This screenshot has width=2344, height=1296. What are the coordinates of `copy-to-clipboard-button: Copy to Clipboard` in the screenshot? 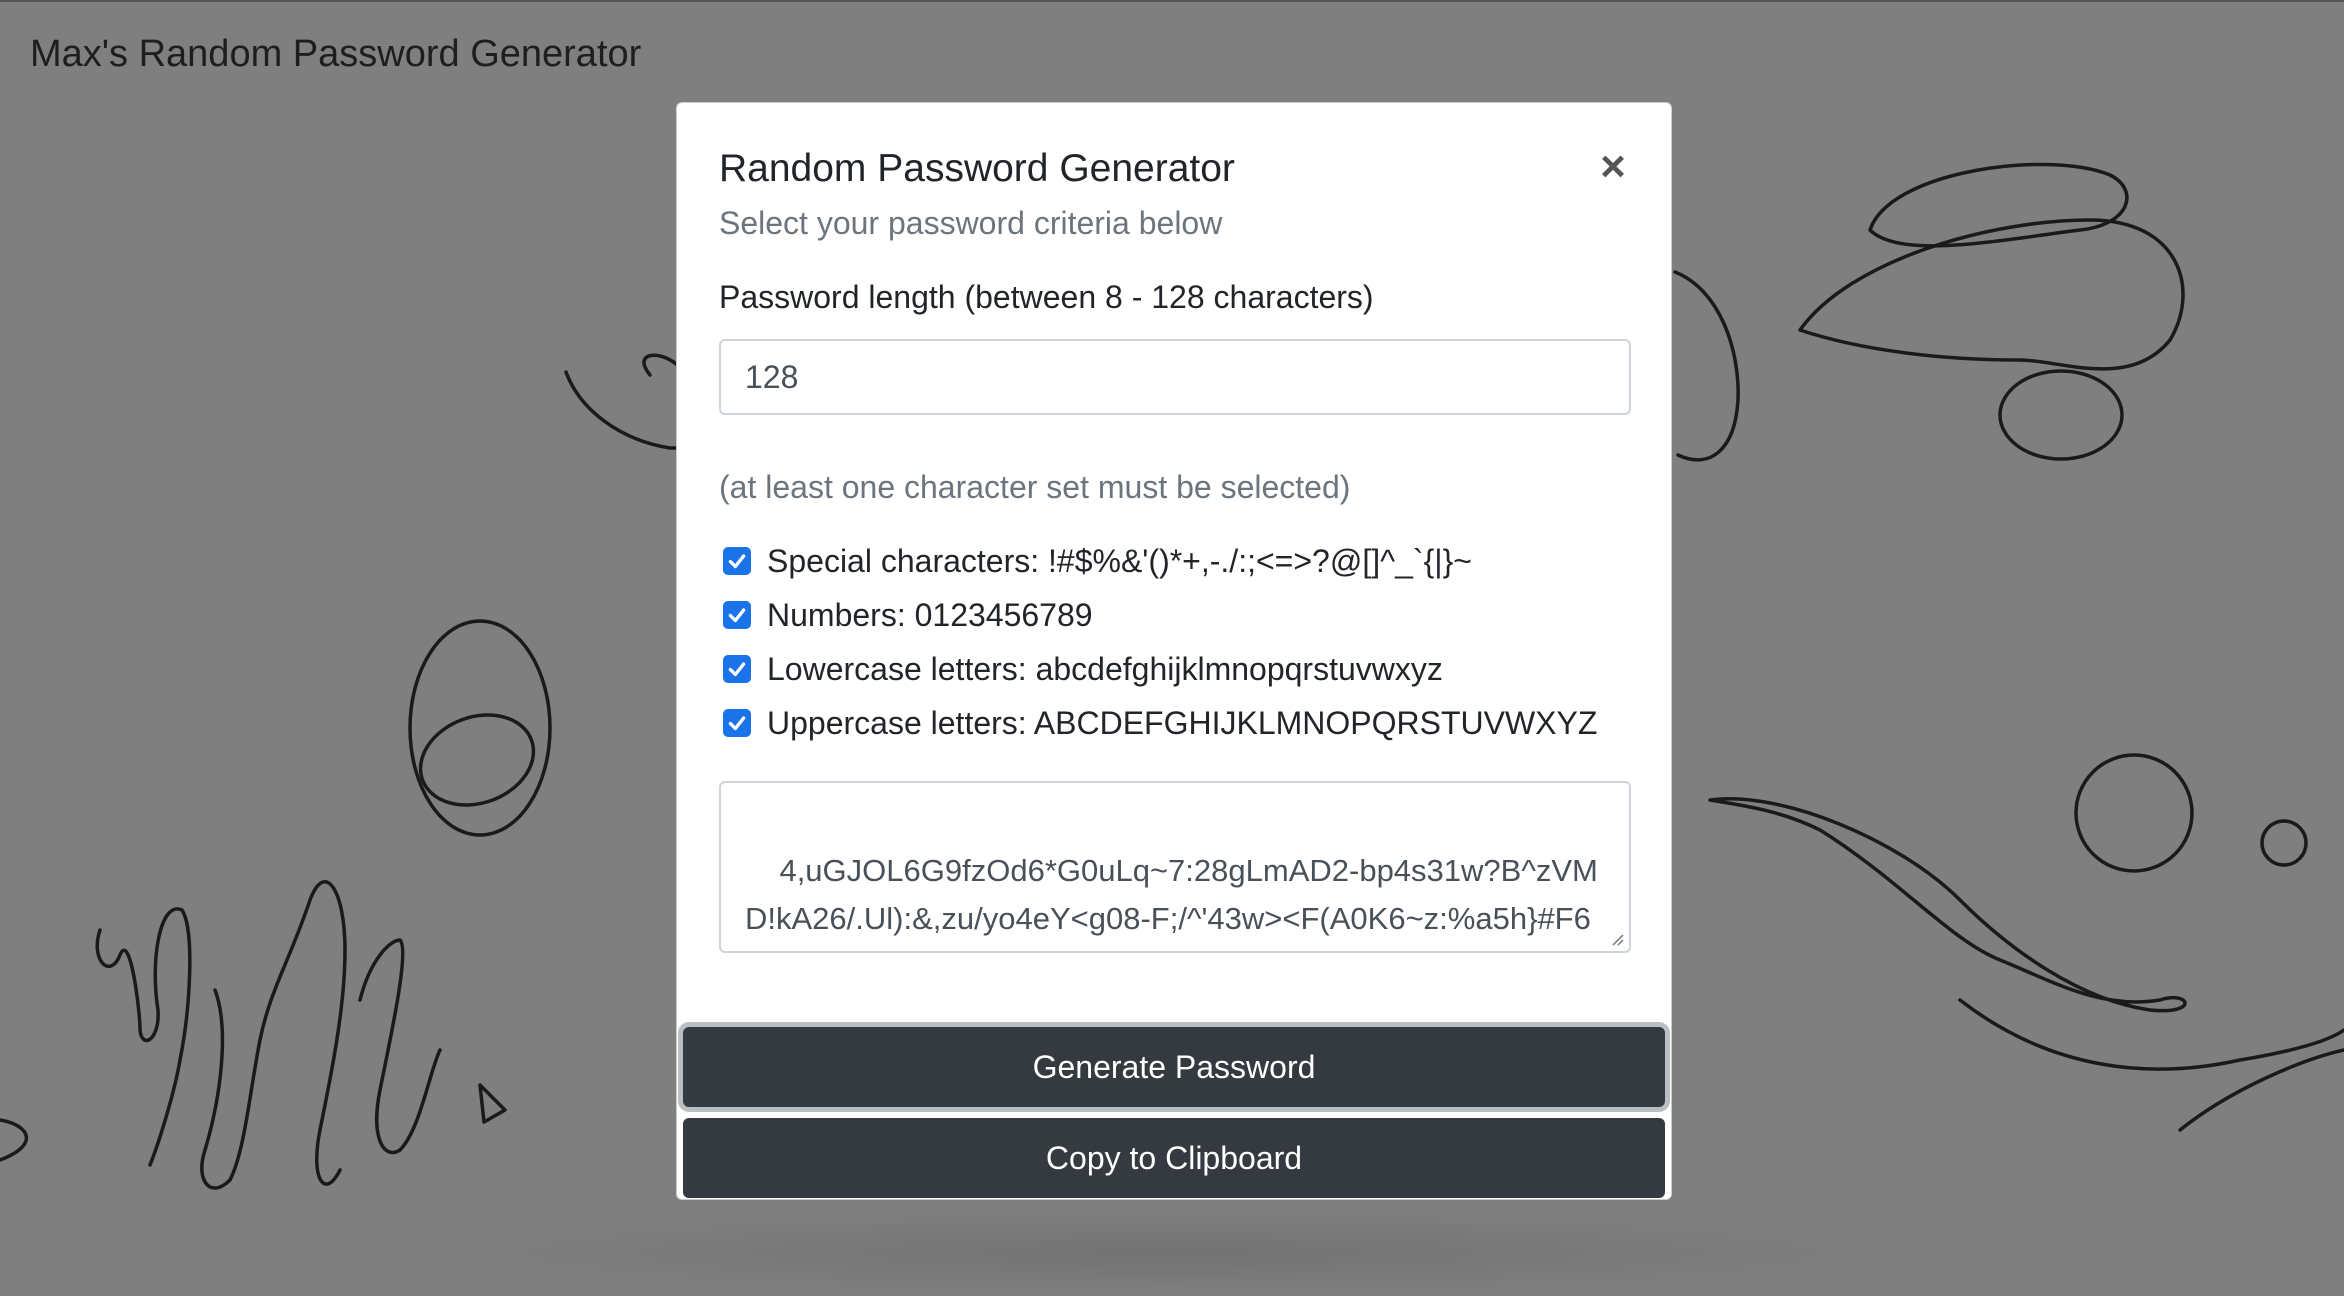 It's located at (1174, 1158).